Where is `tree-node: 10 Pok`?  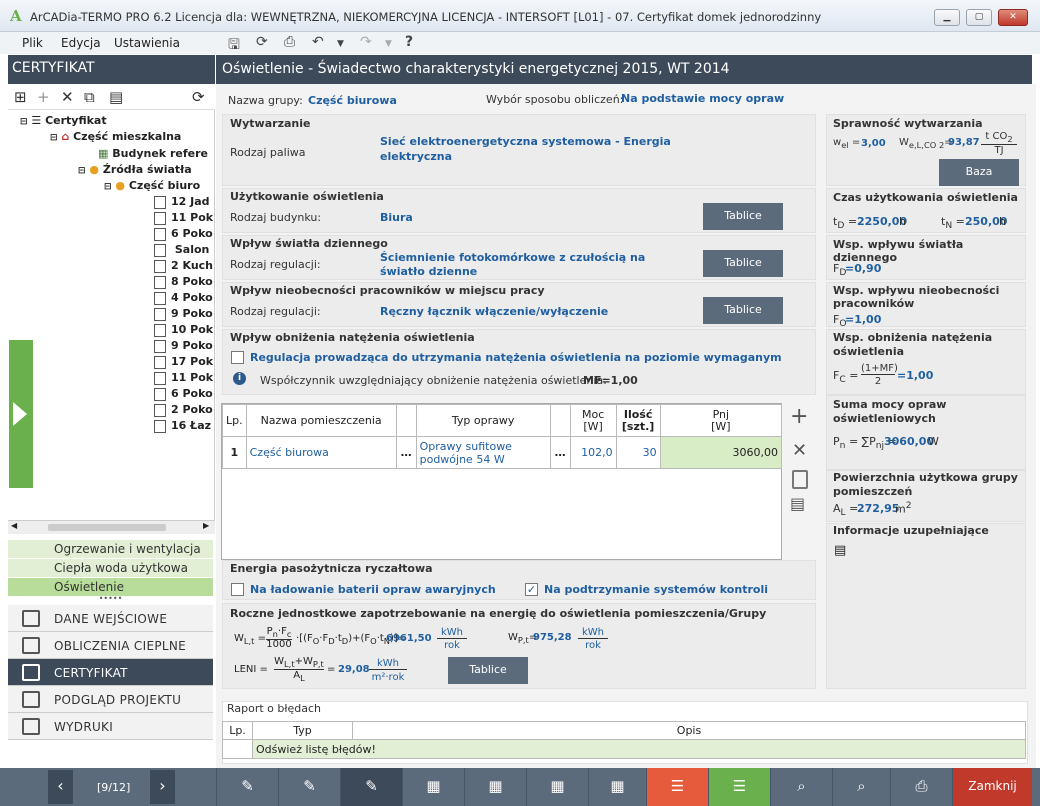
tree-node: 10 Pok is located at coordinates (183, 330).